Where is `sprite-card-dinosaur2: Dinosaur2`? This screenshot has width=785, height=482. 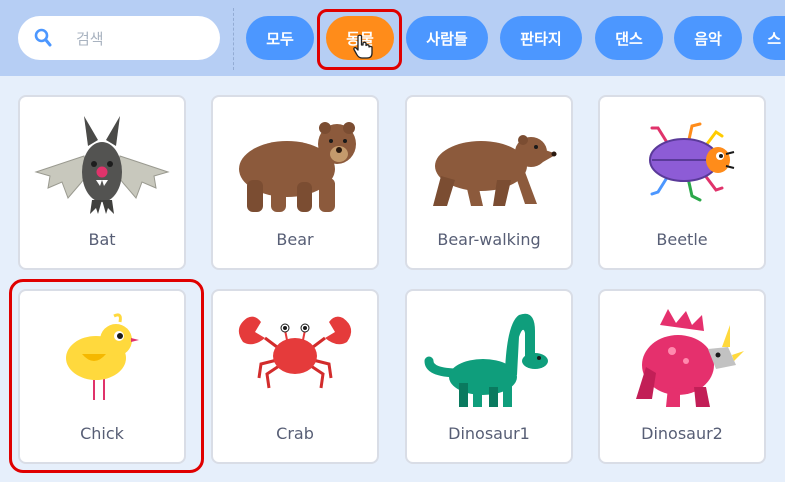
sprite-card-dinosaur2: Dinosaur2 is located at coordinates (682, 376).